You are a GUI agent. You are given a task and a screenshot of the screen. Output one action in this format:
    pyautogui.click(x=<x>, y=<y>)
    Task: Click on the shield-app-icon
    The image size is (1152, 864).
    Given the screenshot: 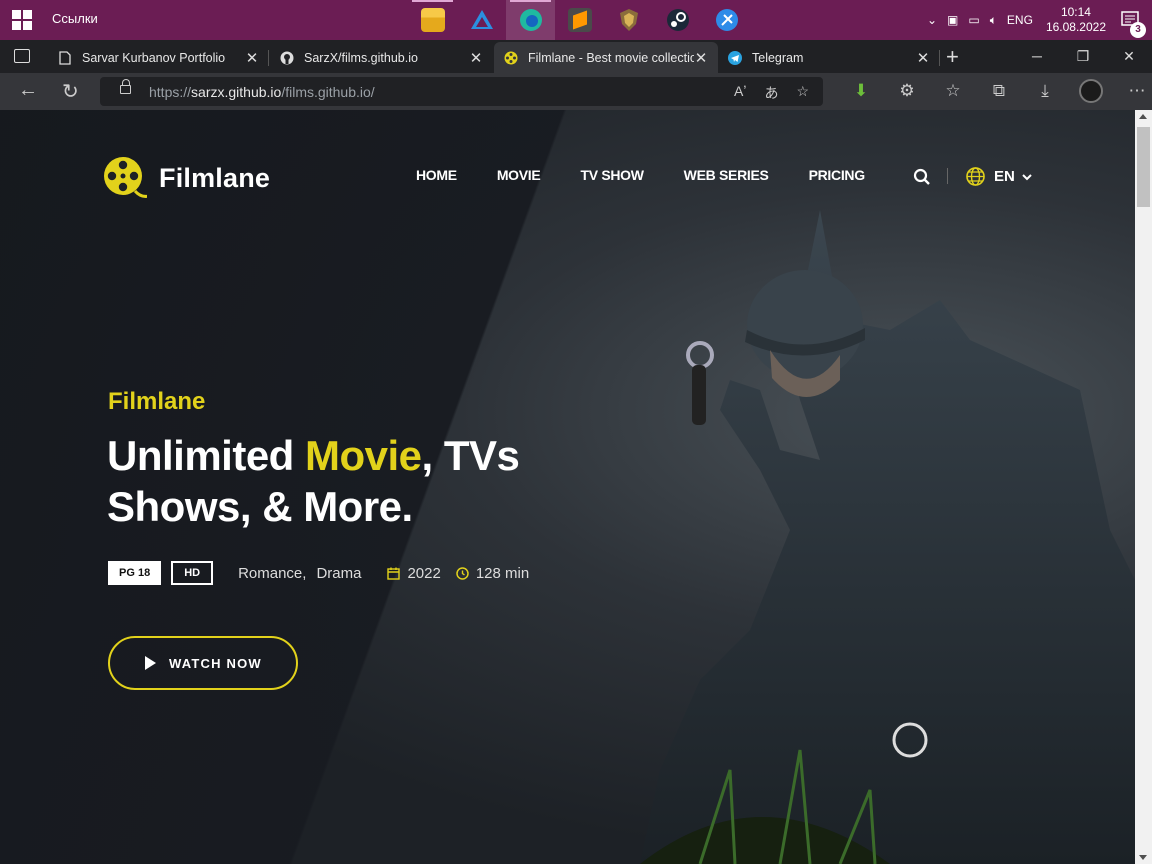 What is the action you would take?
    pyautogui.click(x=628, y=20)
    